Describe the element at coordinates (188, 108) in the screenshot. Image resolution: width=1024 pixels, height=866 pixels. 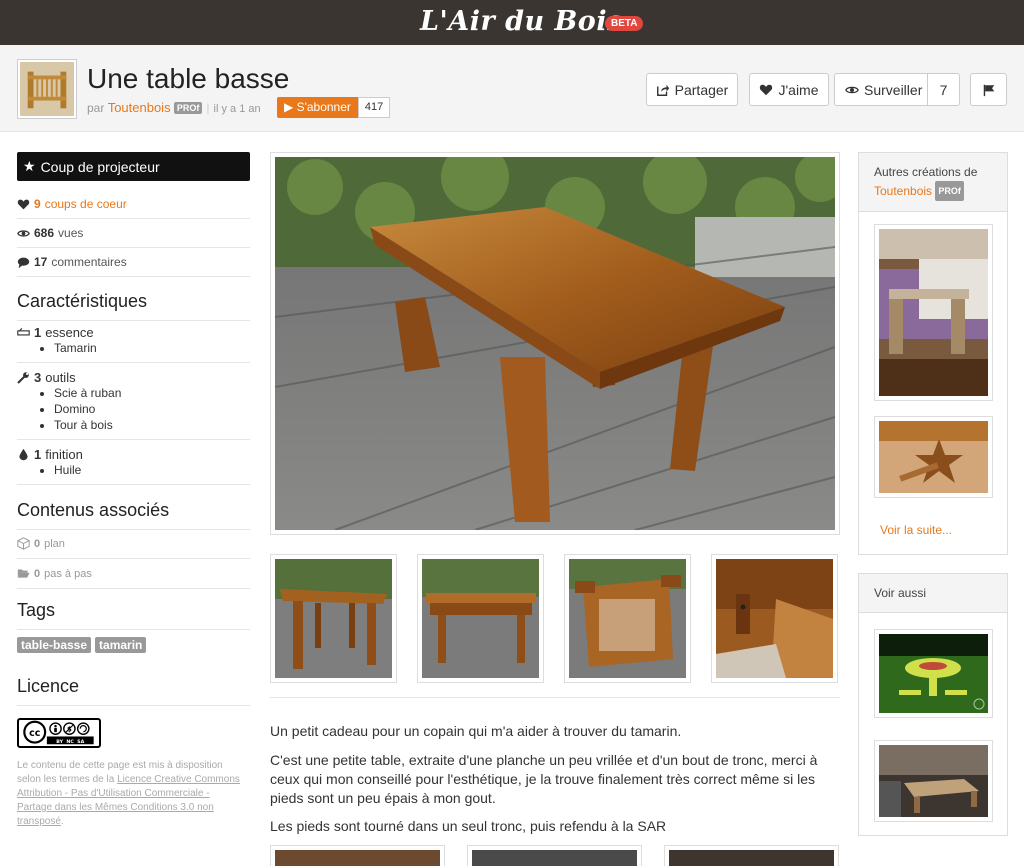
I see `author-badge: PROf` at that location.